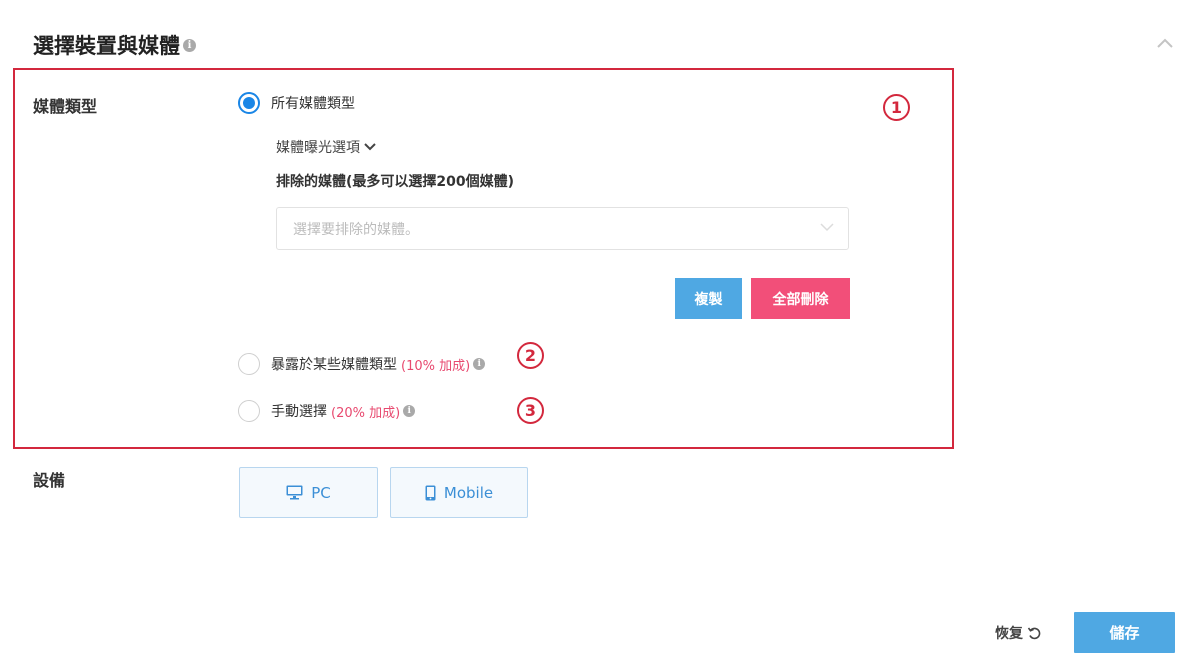  I want to click on chevron-up-icon, so click(1165, 43).